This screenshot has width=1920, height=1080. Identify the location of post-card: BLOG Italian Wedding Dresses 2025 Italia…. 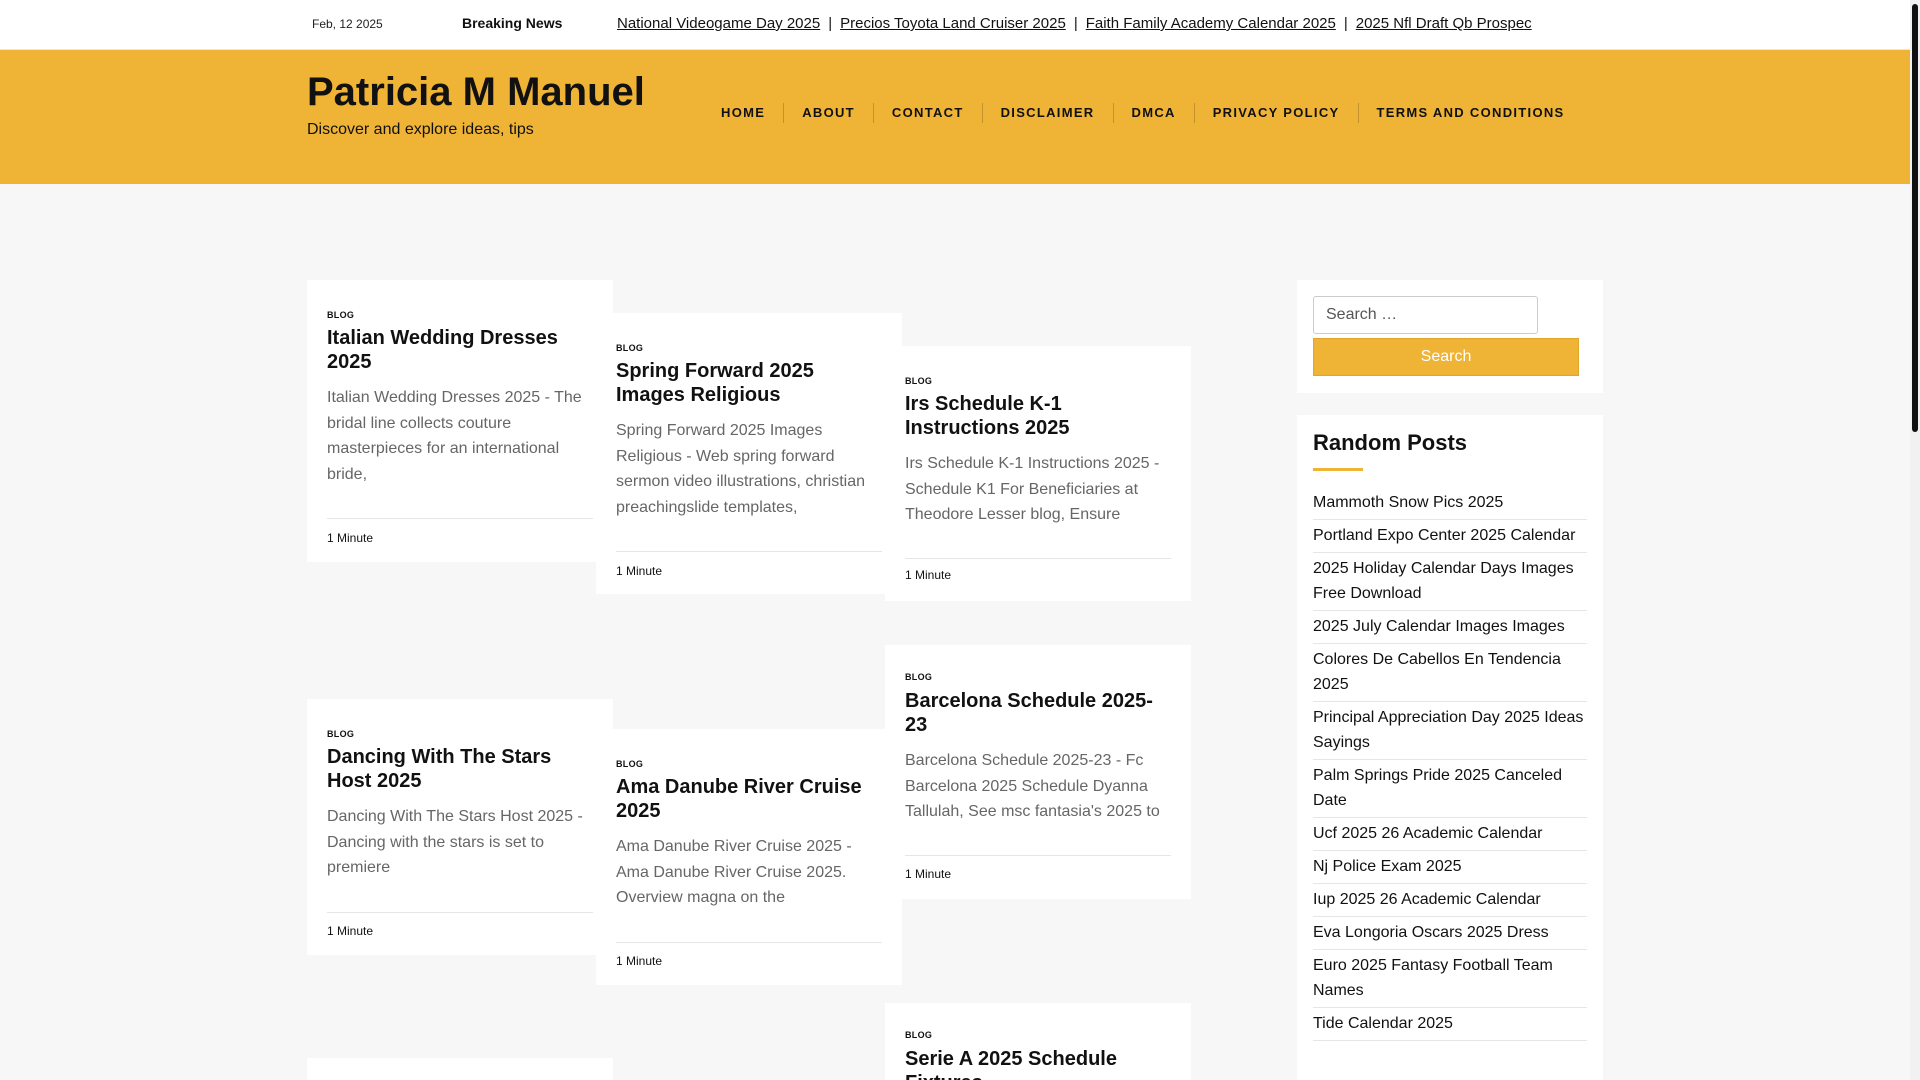
(460, 421).